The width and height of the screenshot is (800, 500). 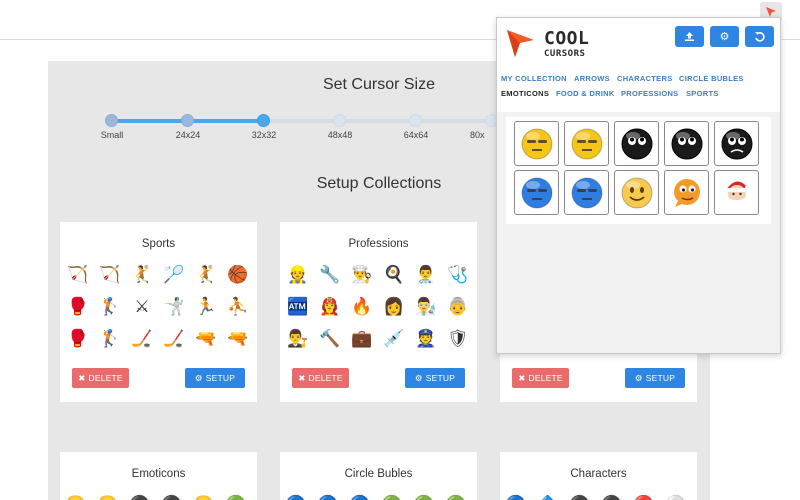 What do you see at coordinates (142, 306) in the screenshot?
I see `sport-cursor-icon: ⚔` at bounding box center [142, 306].